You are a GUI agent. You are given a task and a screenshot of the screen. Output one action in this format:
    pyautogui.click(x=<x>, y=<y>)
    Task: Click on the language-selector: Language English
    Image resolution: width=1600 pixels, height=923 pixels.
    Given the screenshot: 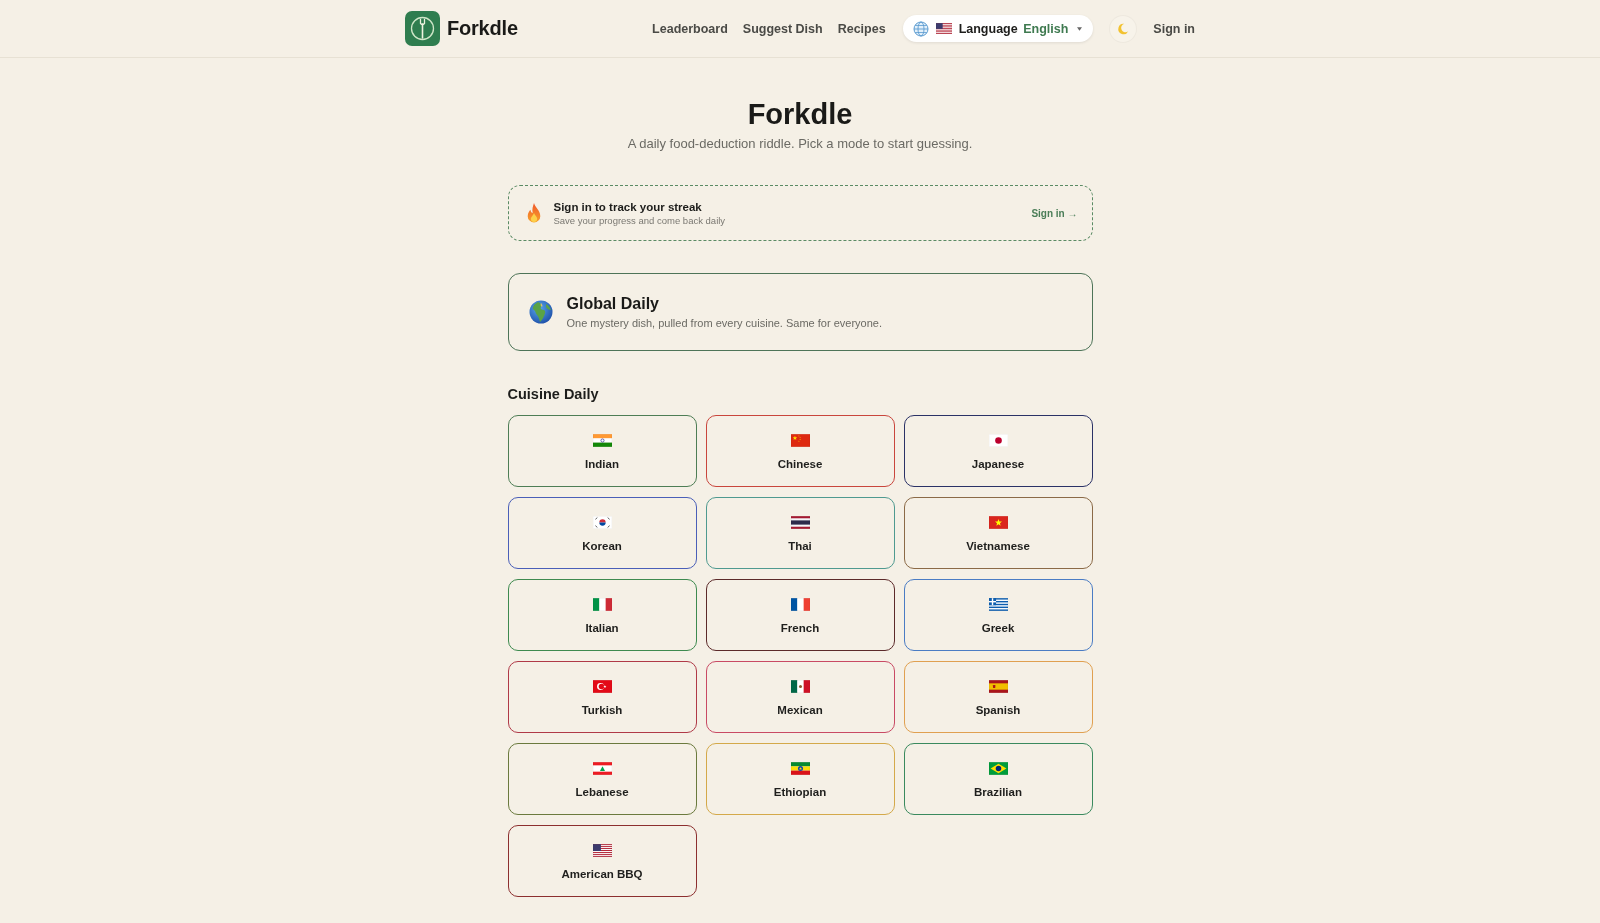 What is the action you would take?
    pyautogui.click(x=998, y=28)
    